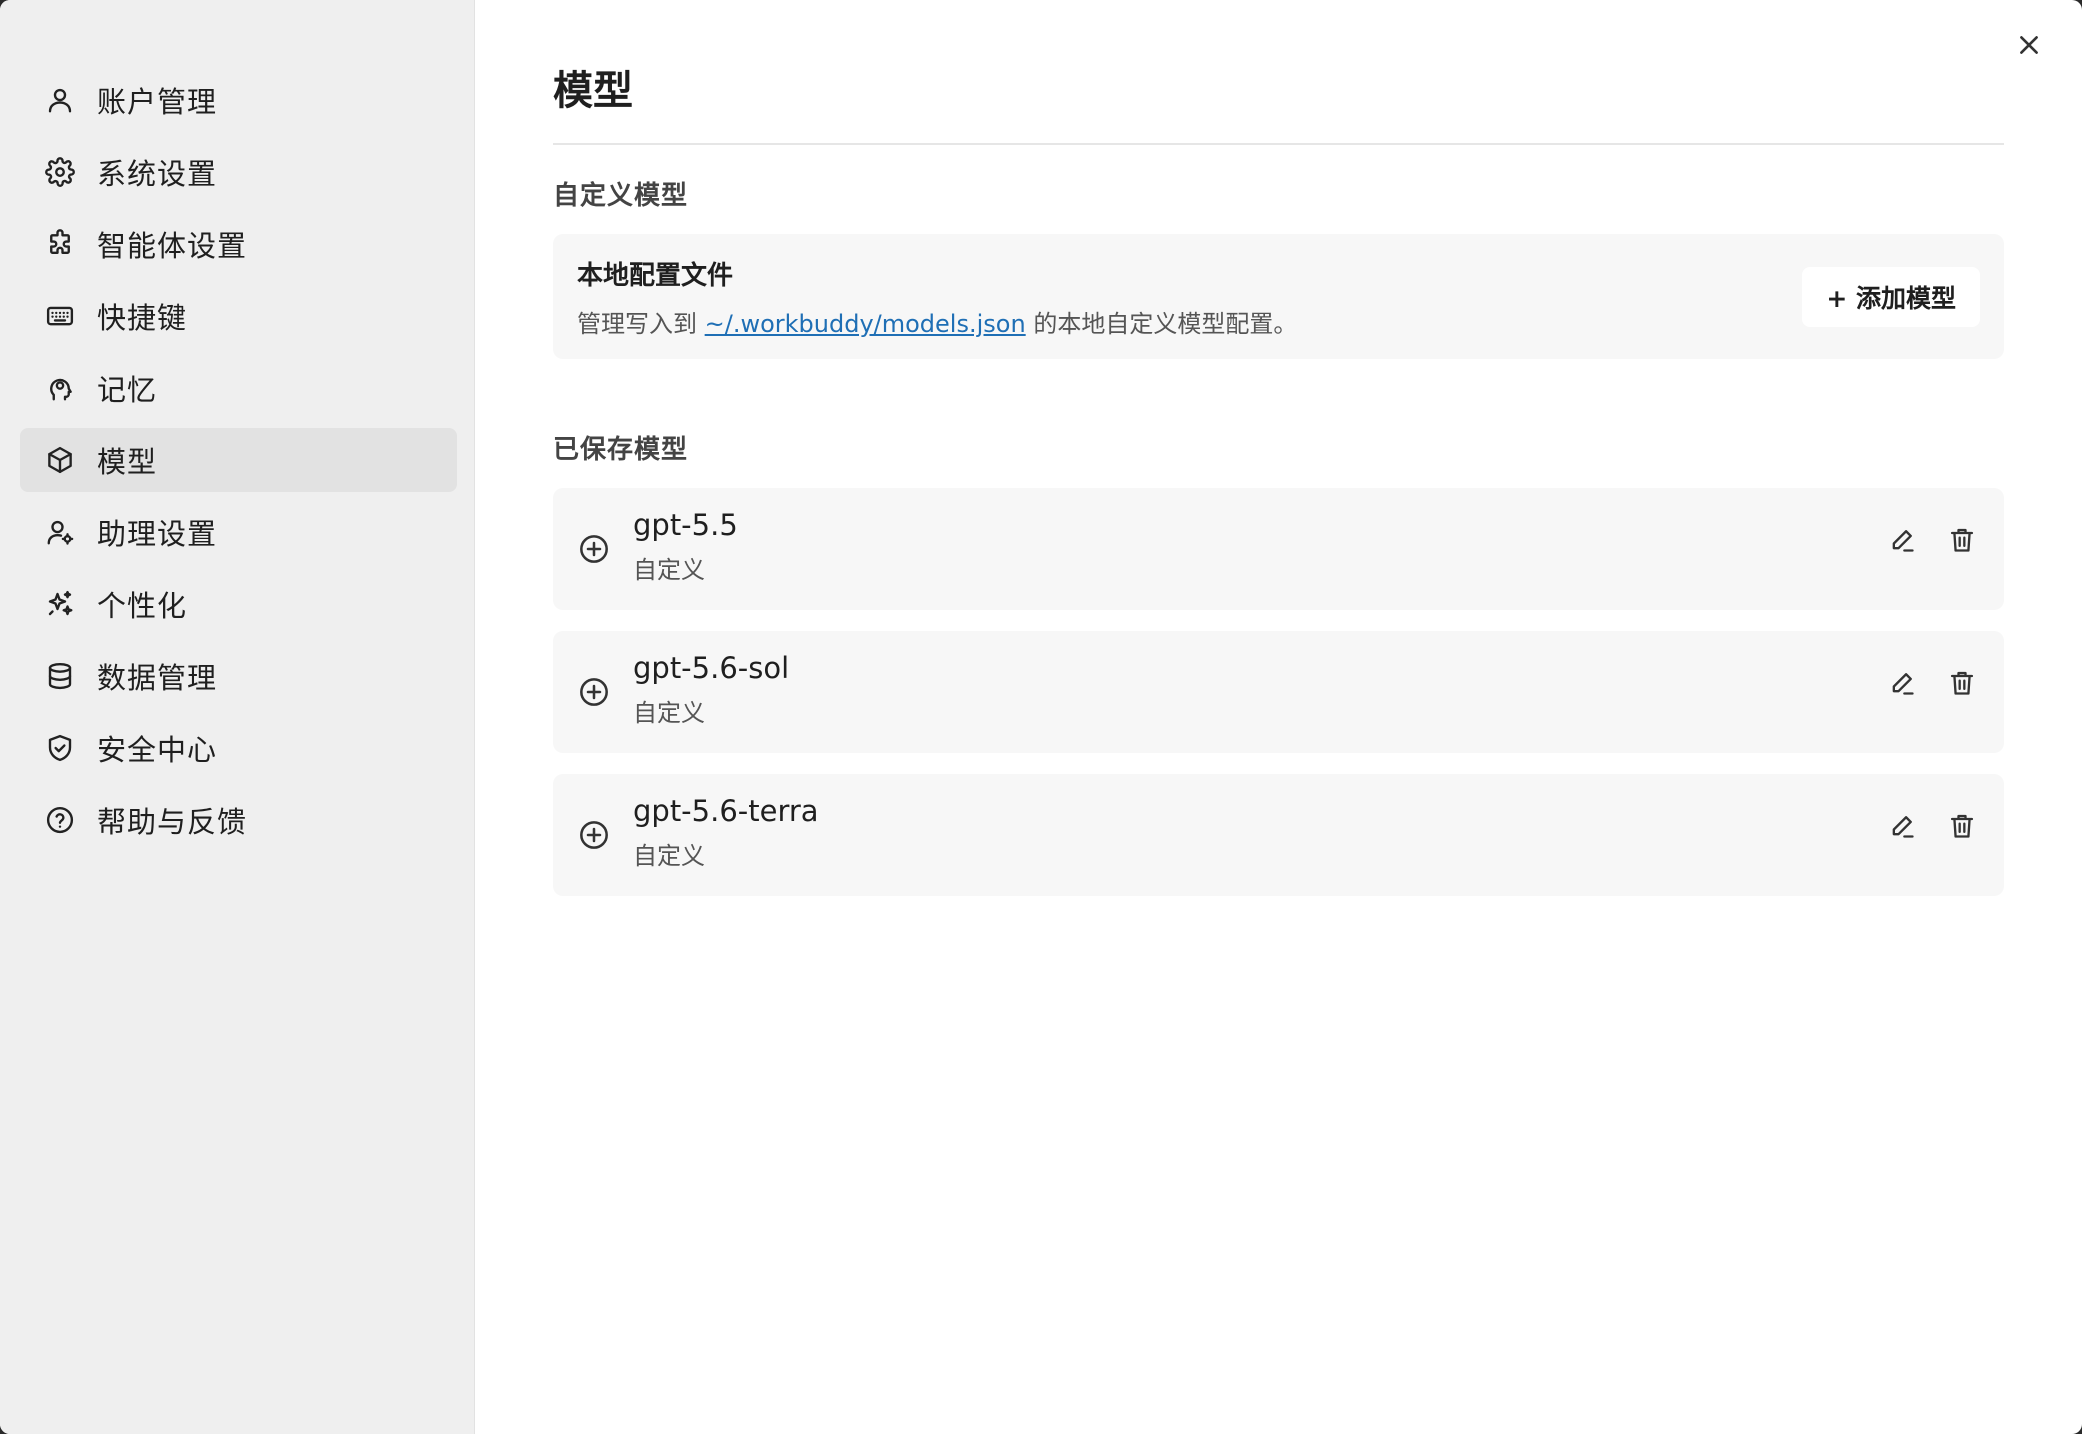 The height and width of the screenshot is (1434, 2082). Describe the element at coordinates (142, 318) in the screenshot. I see `sidebar-item-label: 快捷键` at that location.